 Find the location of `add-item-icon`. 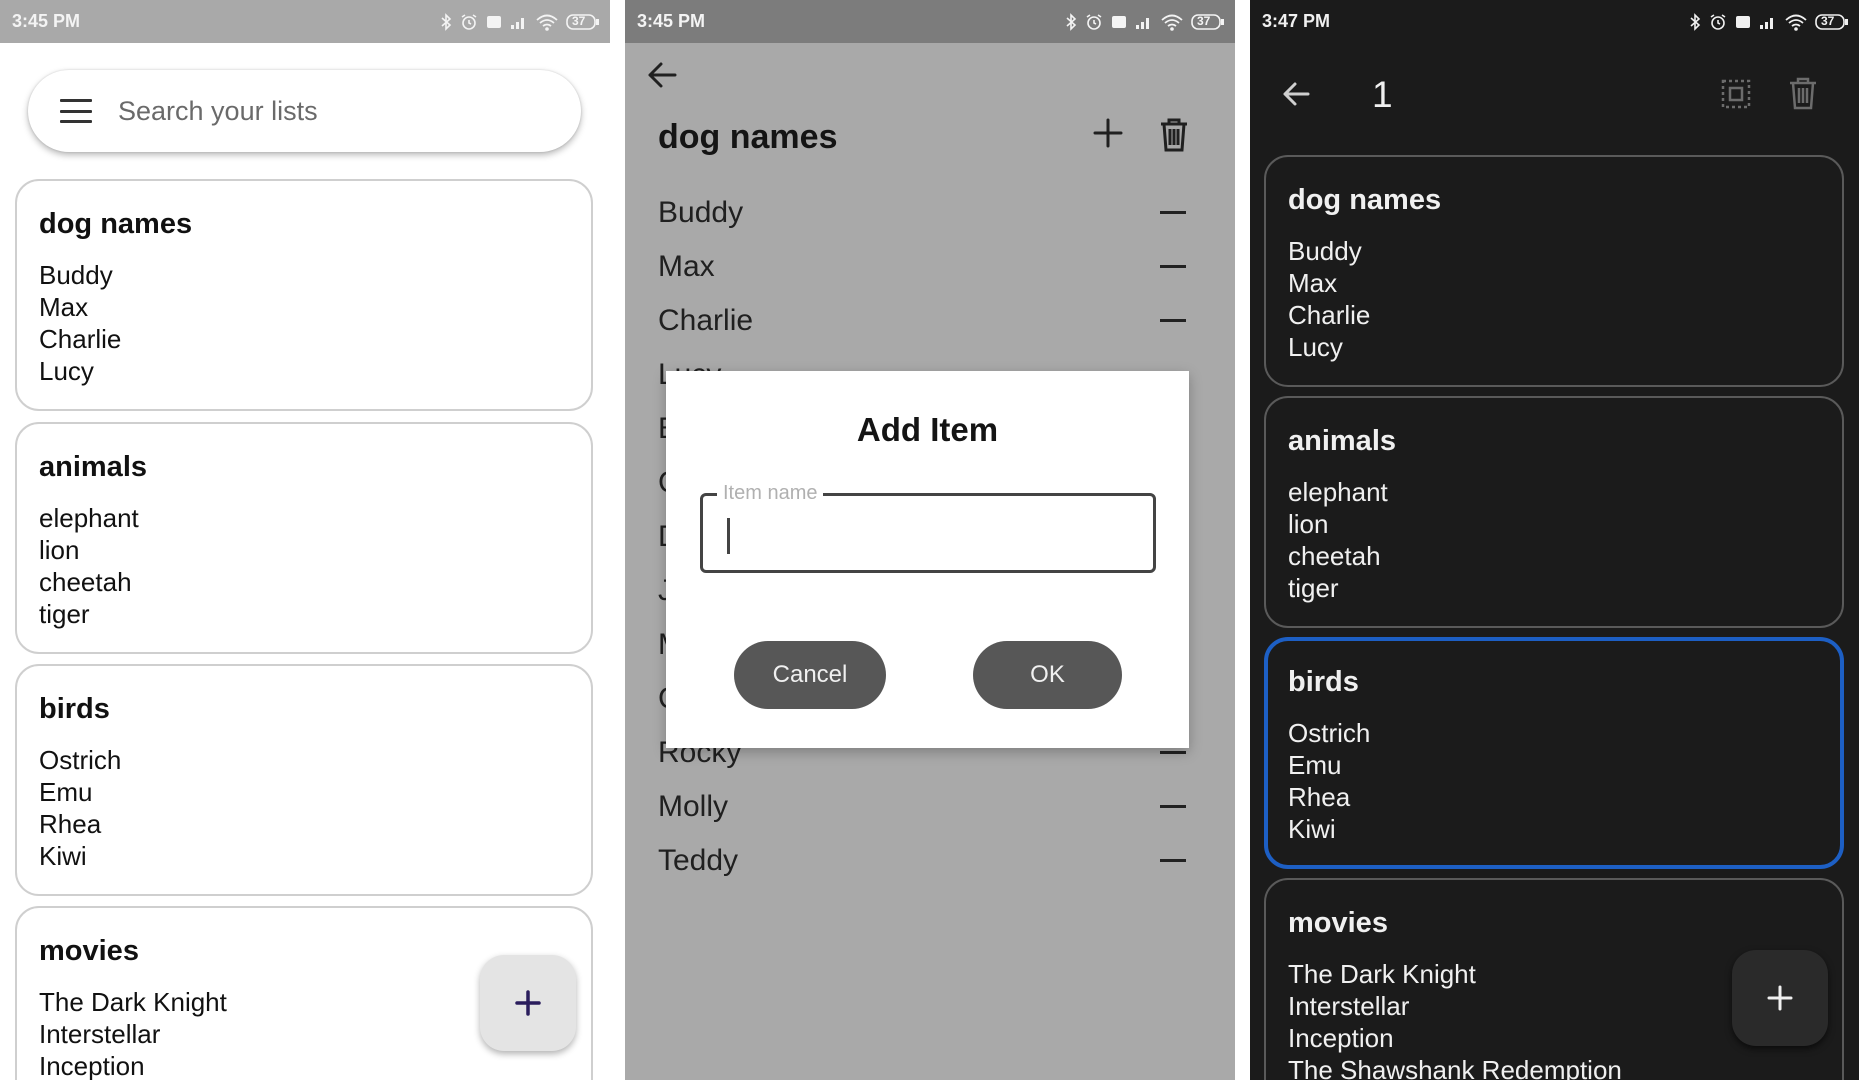

add-item-icon is located at coordinates (1108, 133).